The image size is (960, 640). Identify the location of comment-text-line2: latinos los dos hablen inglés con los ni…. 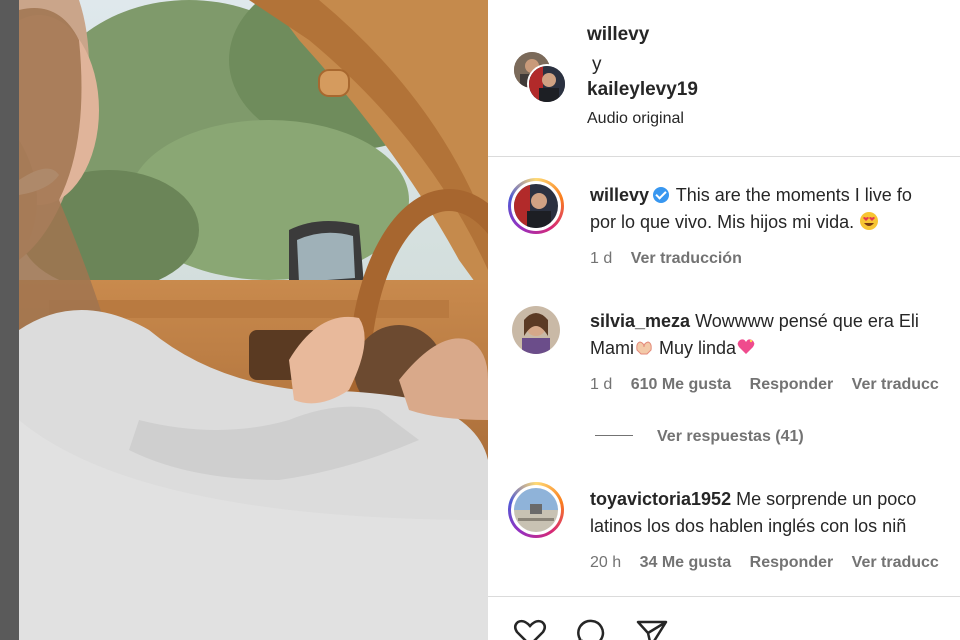
(748, 526).